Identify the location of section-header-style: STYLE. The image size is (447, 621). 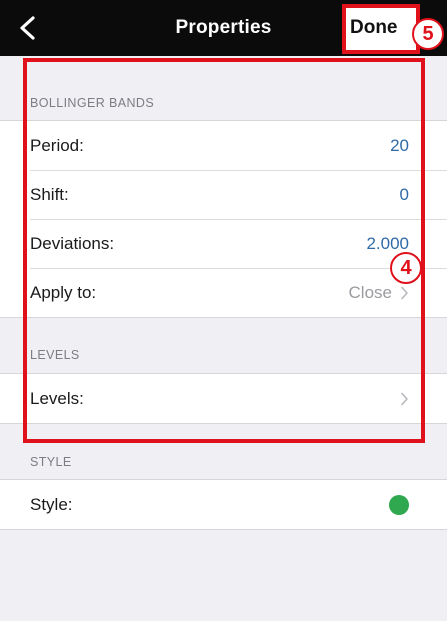
(51, 462).